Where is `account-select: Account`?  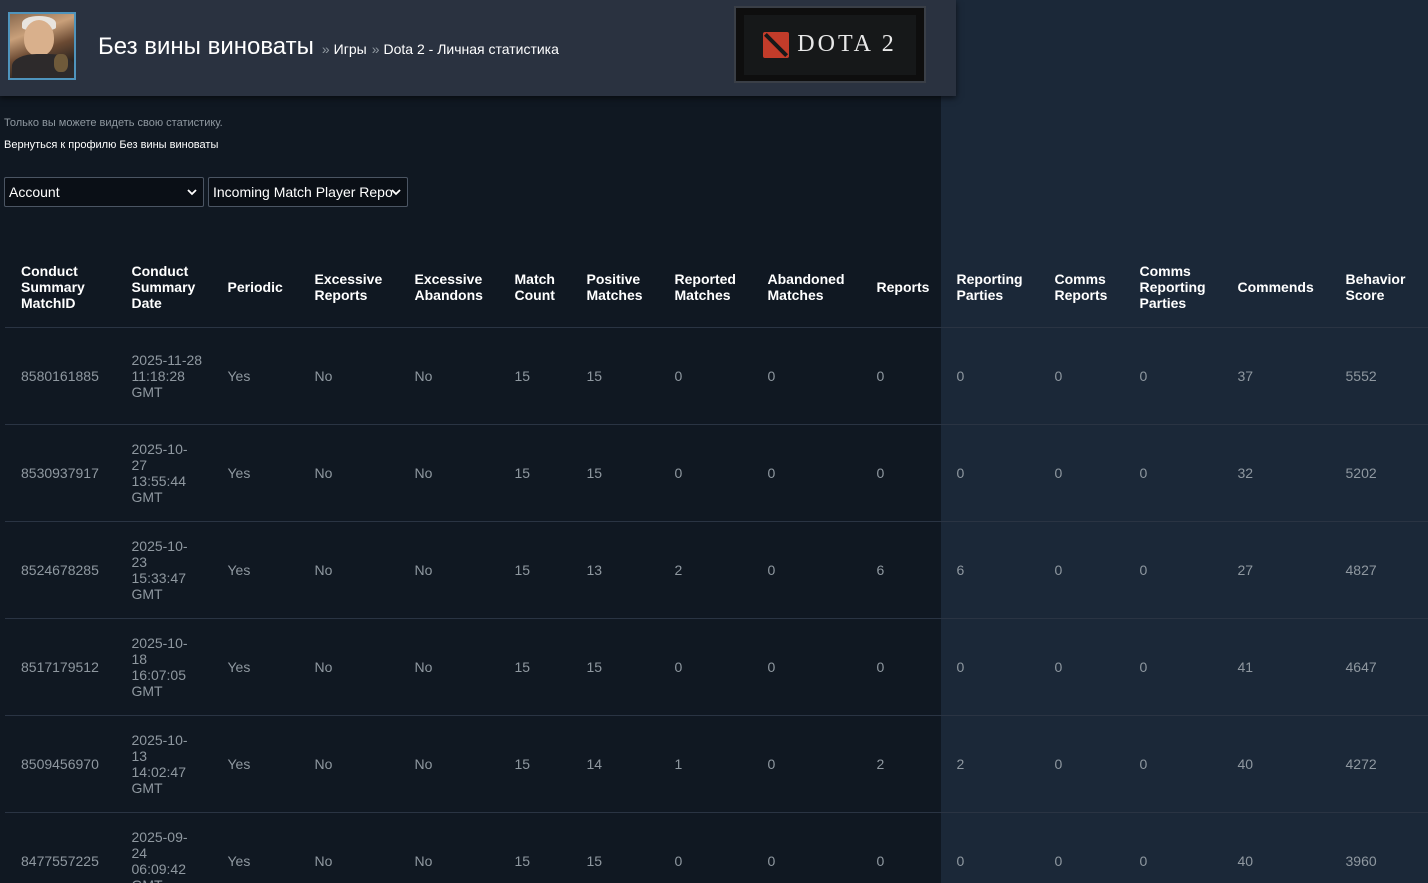 account-select: Account is located at coordinates (104, 192).